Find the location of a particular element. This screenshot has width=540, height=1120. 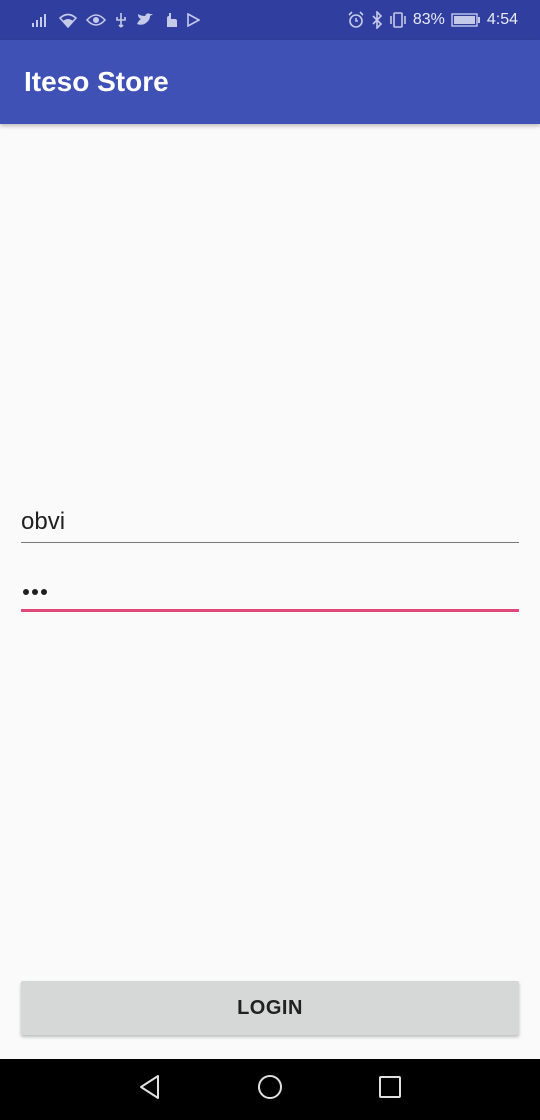

home-button is located at coordinates (270, 1089).